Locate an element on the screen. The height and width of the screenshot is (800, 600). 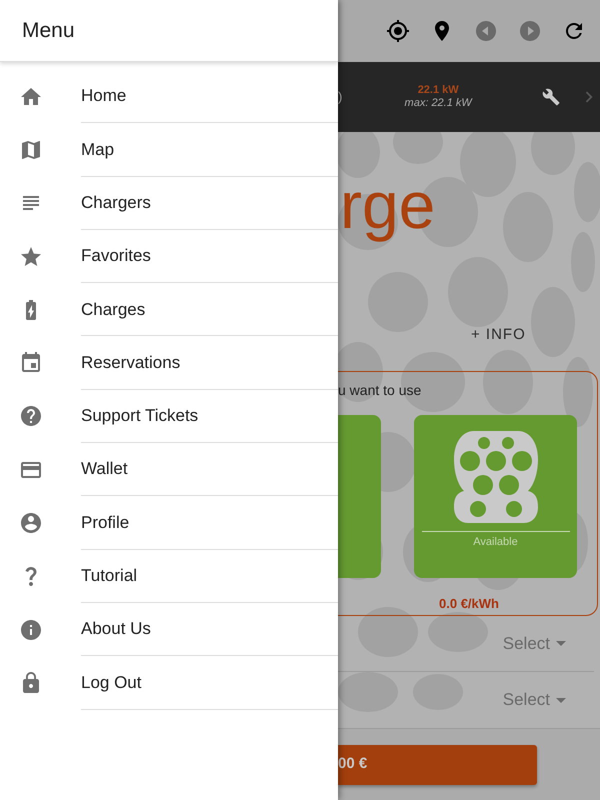
info-icon is located at coordinates (31, 630).